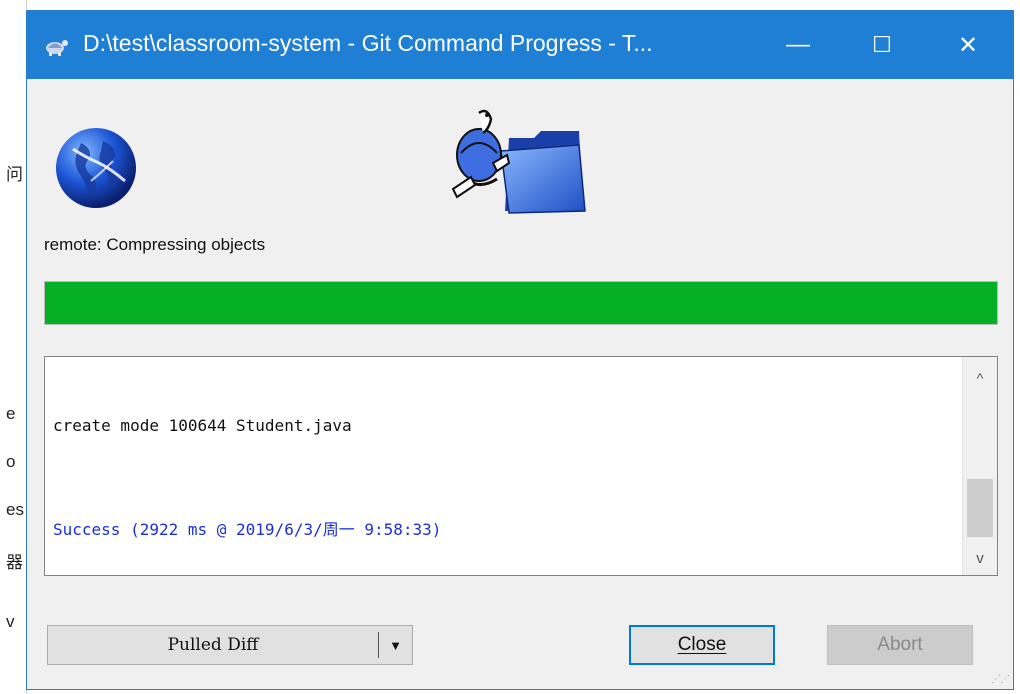 Image resolution: width=1020 pixels, height=694 pixels. Describe the element at coordinates (213, 645) in the screenshot. I see `pulled-diff-button: Pulled Diff` at that location.